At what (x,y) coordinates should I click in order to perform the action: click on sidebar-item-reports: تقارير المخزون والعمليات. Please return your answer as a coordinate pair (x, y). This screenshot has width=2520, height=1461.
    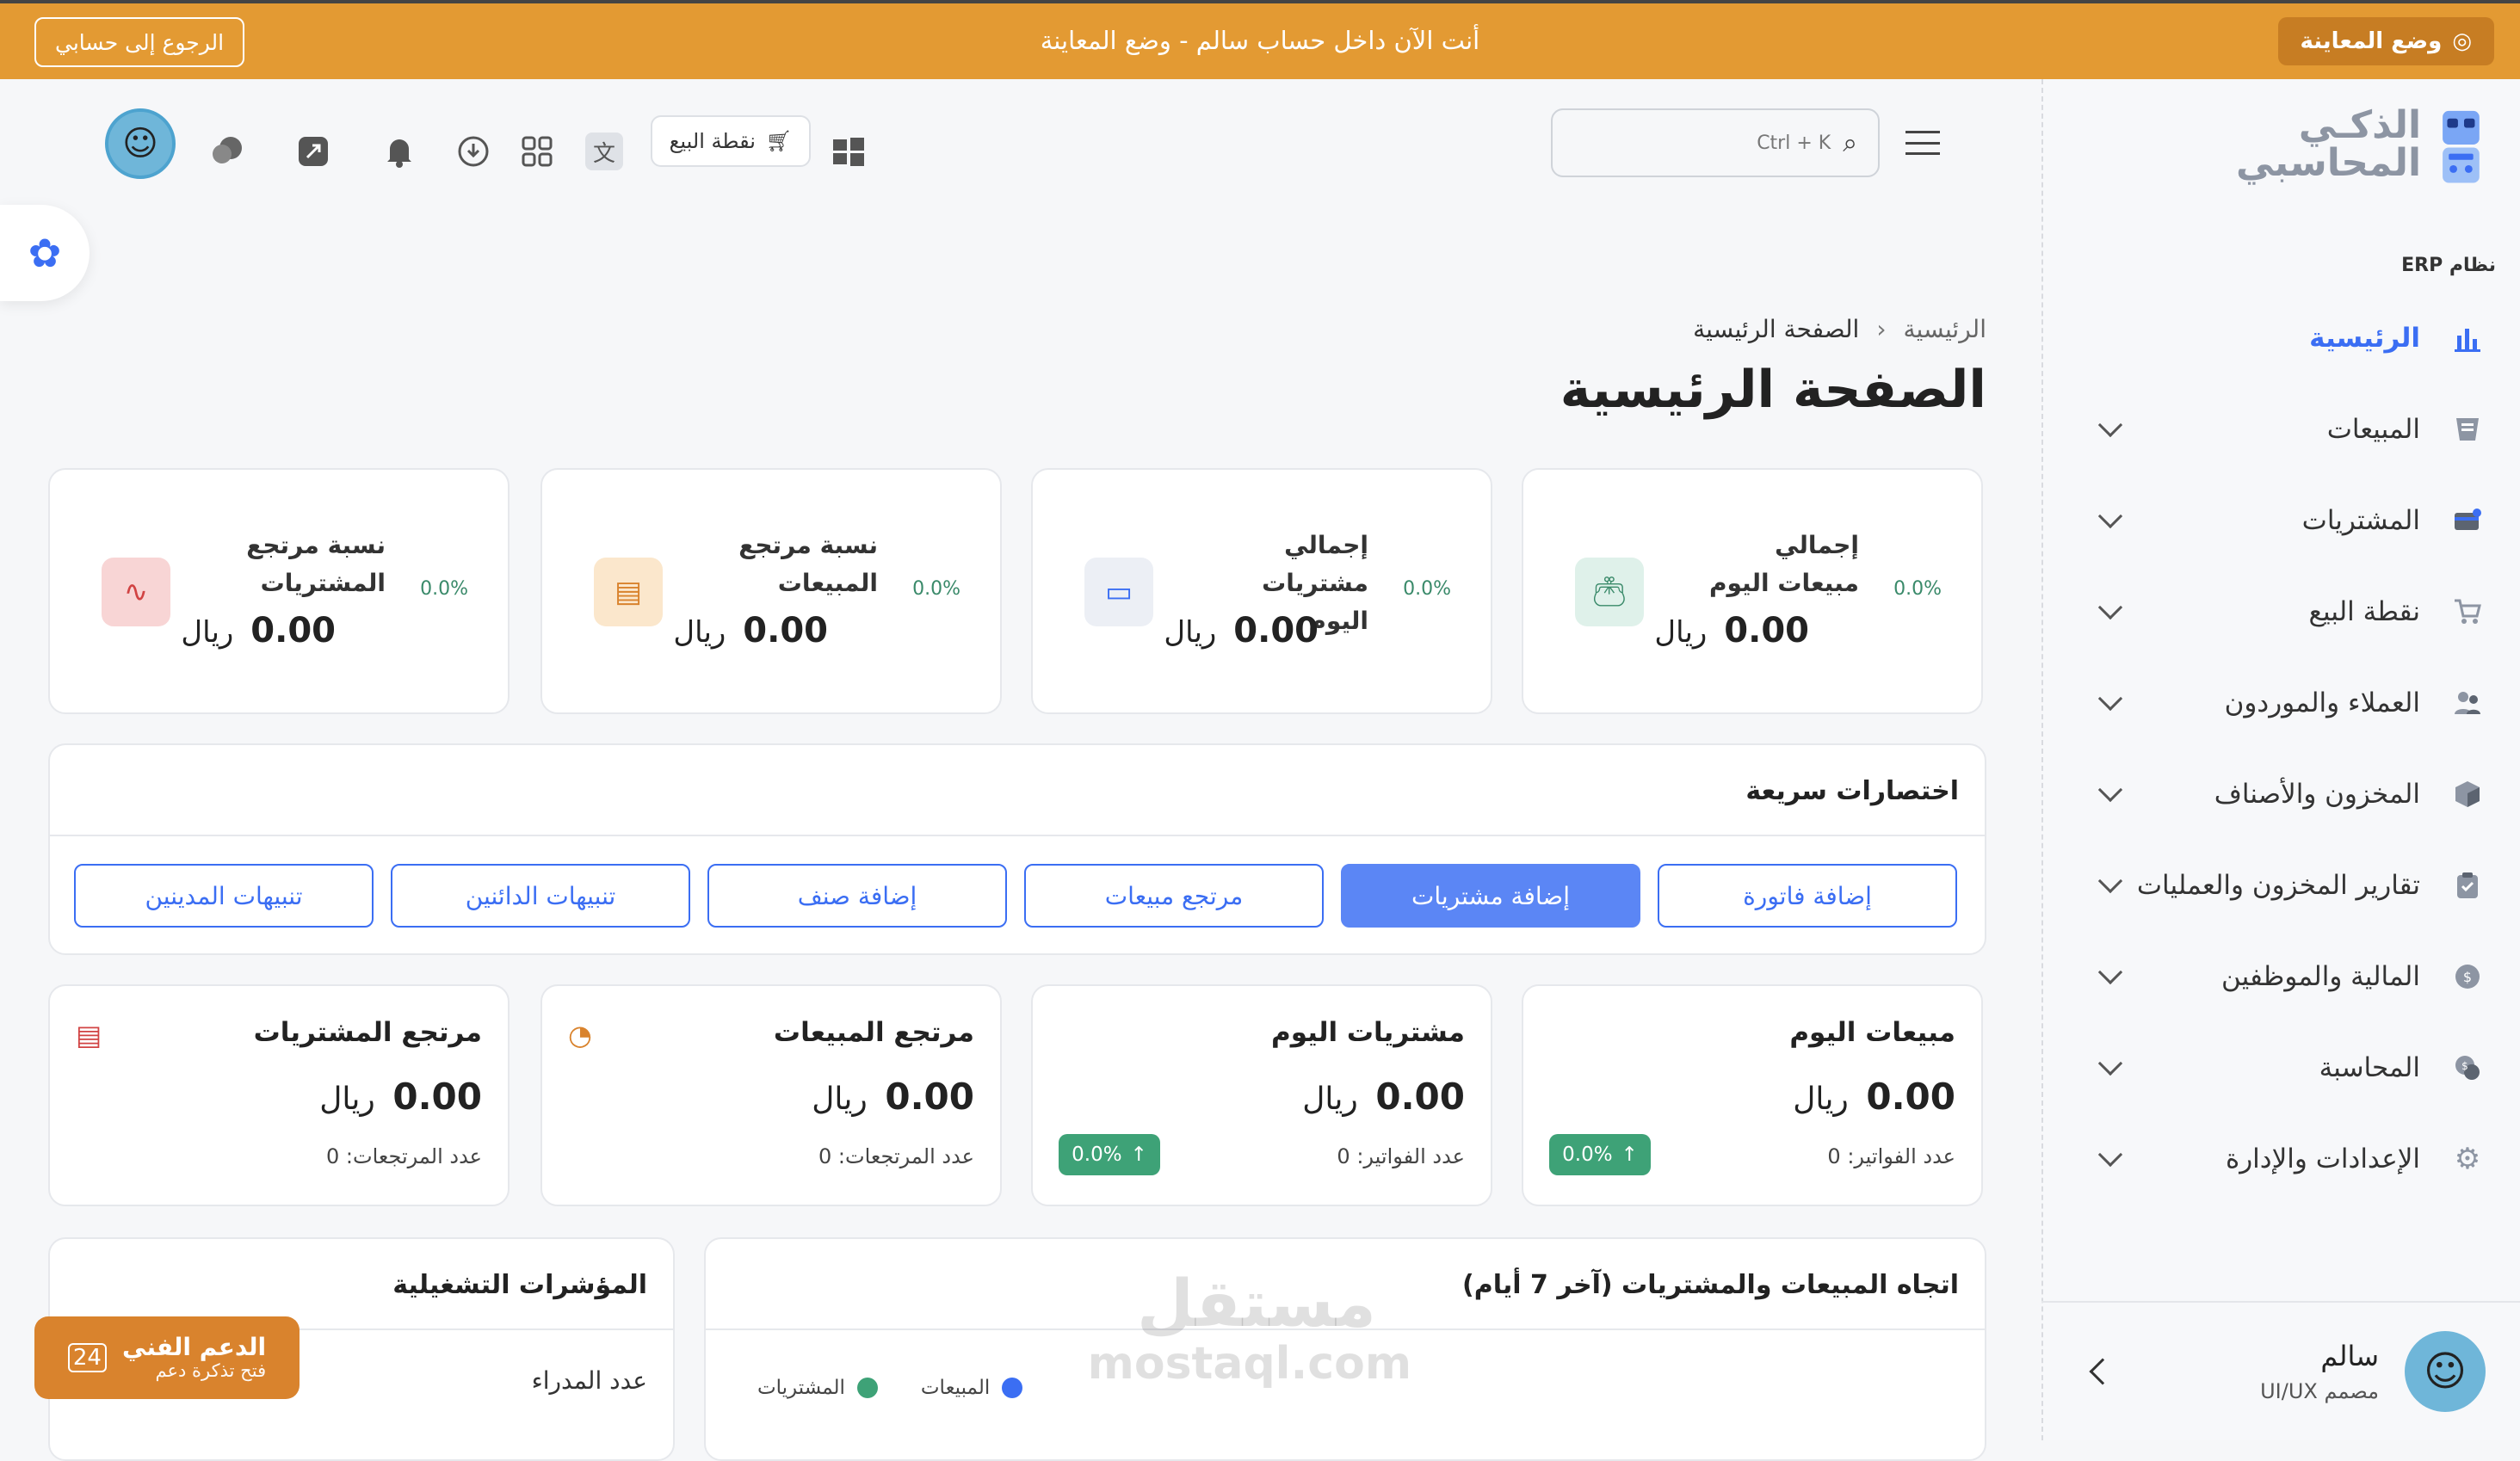
    Looking at the image, I should click on (2280, 885).